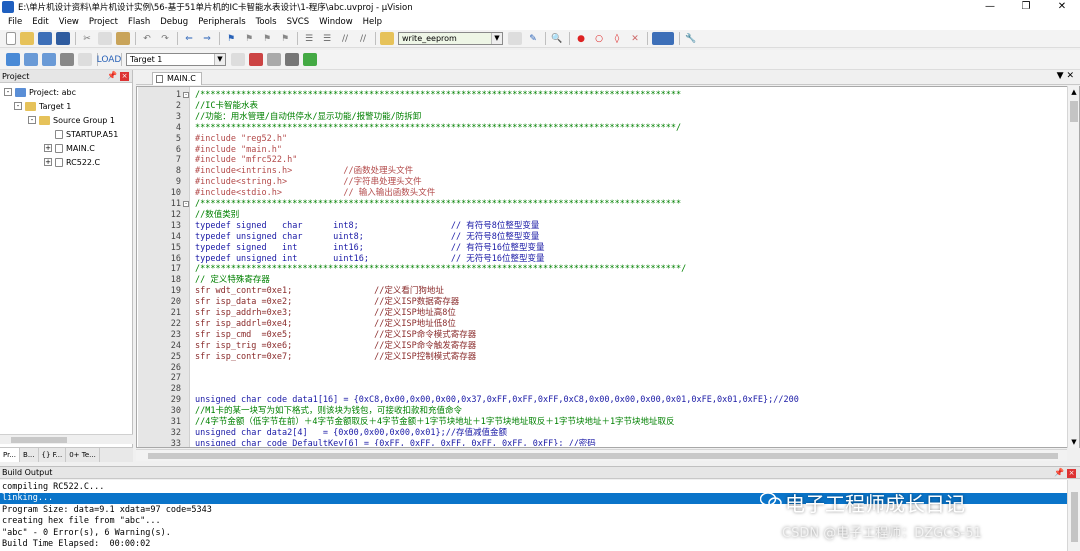 The height and width of the screenshot is (551, 1080). What do you see at coordinates (602, 139) in the screenshot?
I see `code-line: 5 #include "reg52.h"` at bounding box center [602, 139].